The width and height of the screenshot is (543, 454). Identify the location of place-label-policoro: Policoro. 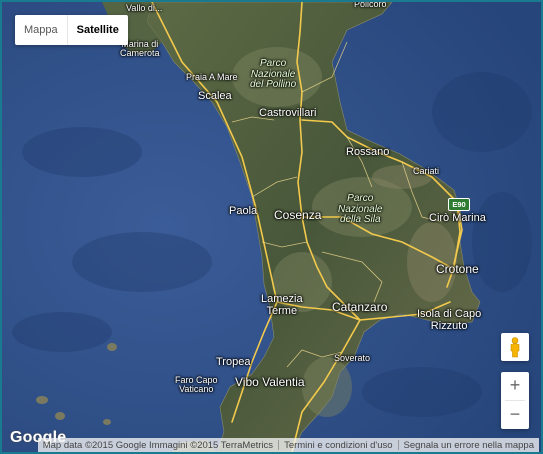
(370, 4).